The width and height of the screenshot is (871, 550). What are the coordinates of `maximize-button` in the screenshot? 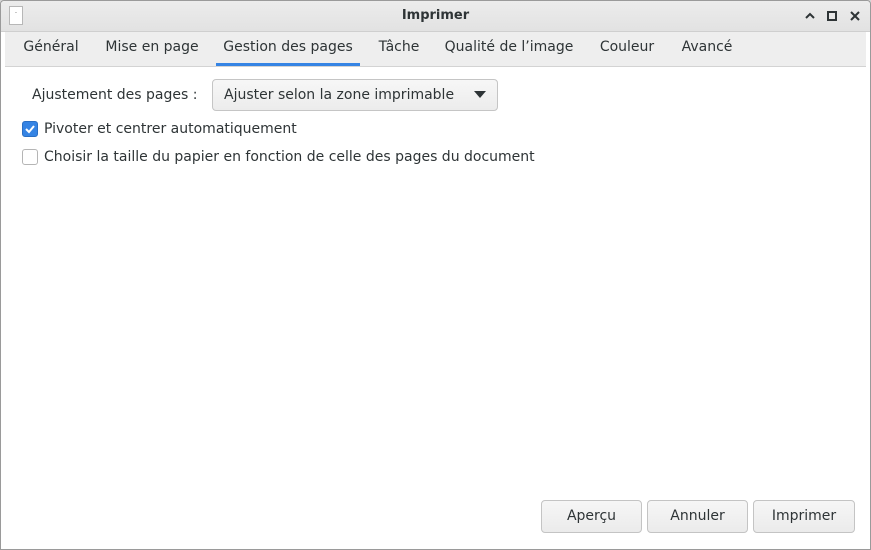 It's located at (832, 16).